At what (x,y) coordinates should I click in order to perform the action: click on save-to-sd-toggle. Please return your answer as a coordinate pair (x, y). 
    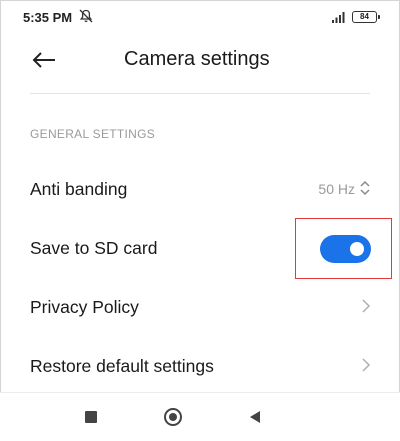
    Looking at the image, I should click on (345, 249).